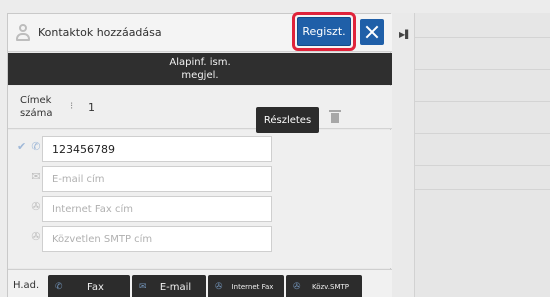 The image size is (550, 297). What do you see at coordinates (200, 62) in the screenshot?
I see `basic-info-label-line1: Alapinf. ism.` at bounding box center [200, 62].